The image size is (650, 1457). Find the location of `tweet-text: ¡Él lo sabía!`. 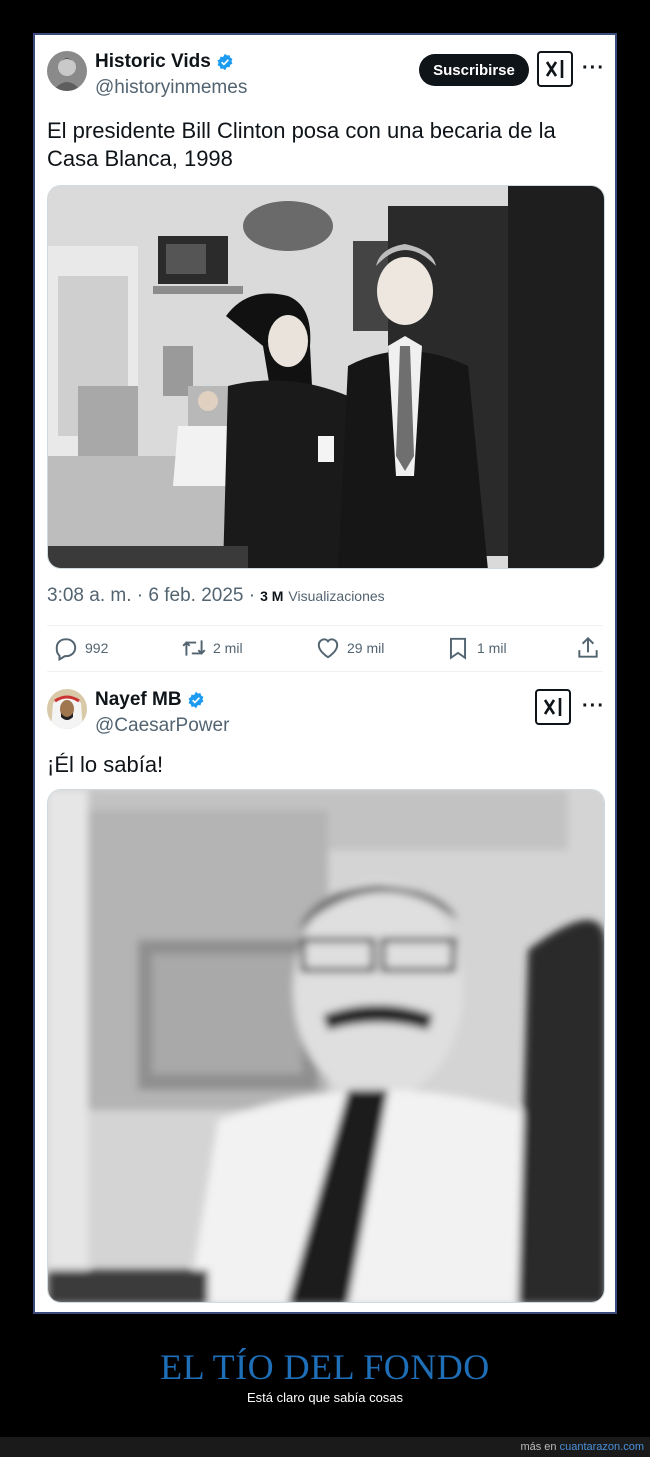

tweet-text: ¡Él lo sabía! is located at coordinates (105, 764).